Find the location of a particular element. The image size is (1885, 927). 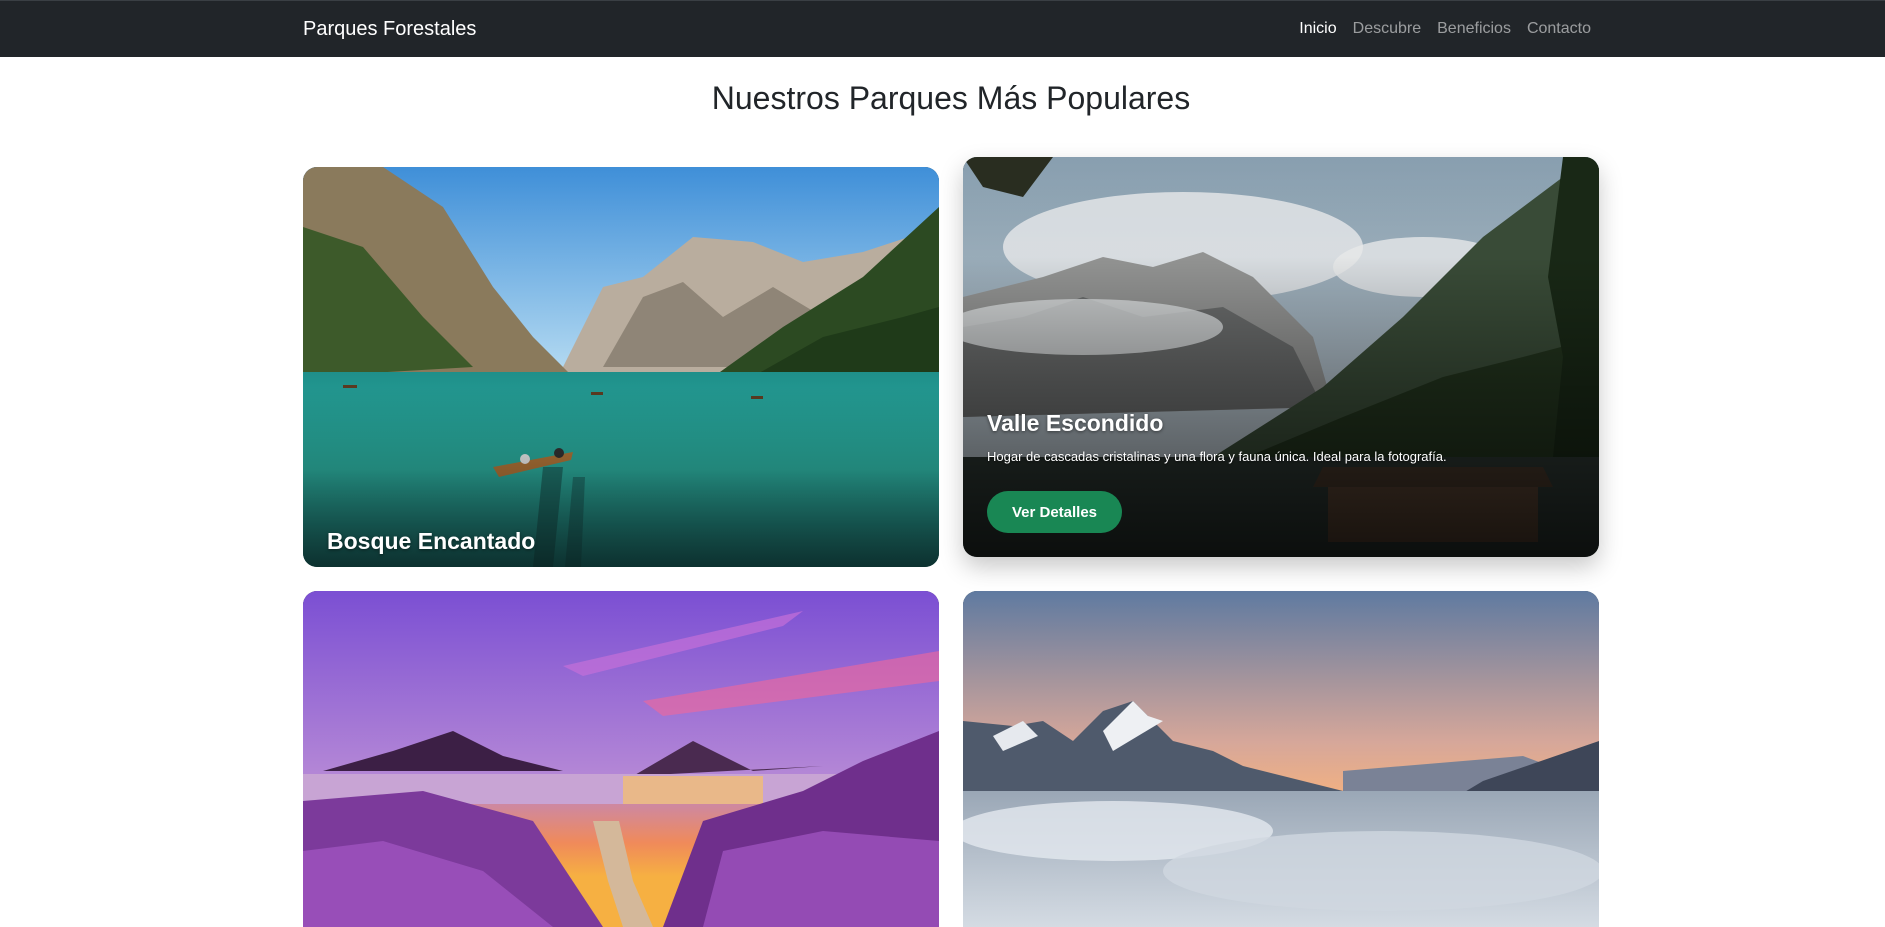

nav-link-beneficios: Beneficios is located at coordinates (1474, 29).